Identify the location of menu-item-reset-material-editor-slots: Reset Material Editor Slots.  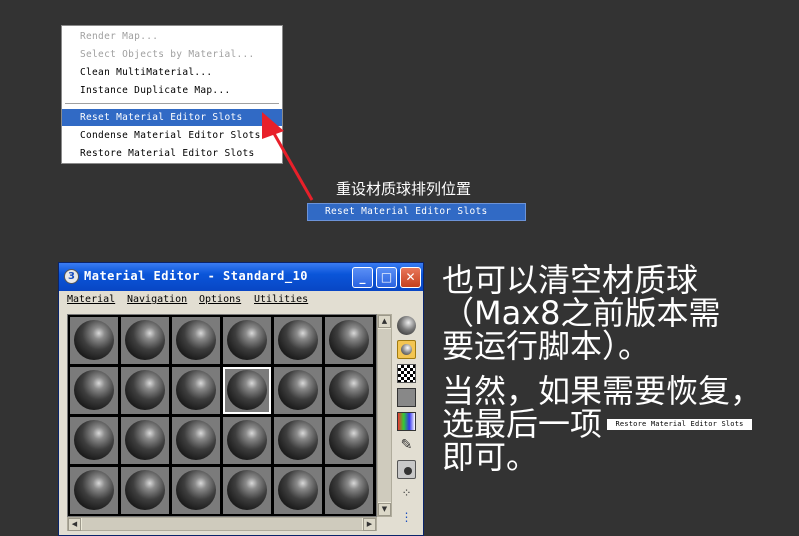
(172, 117).